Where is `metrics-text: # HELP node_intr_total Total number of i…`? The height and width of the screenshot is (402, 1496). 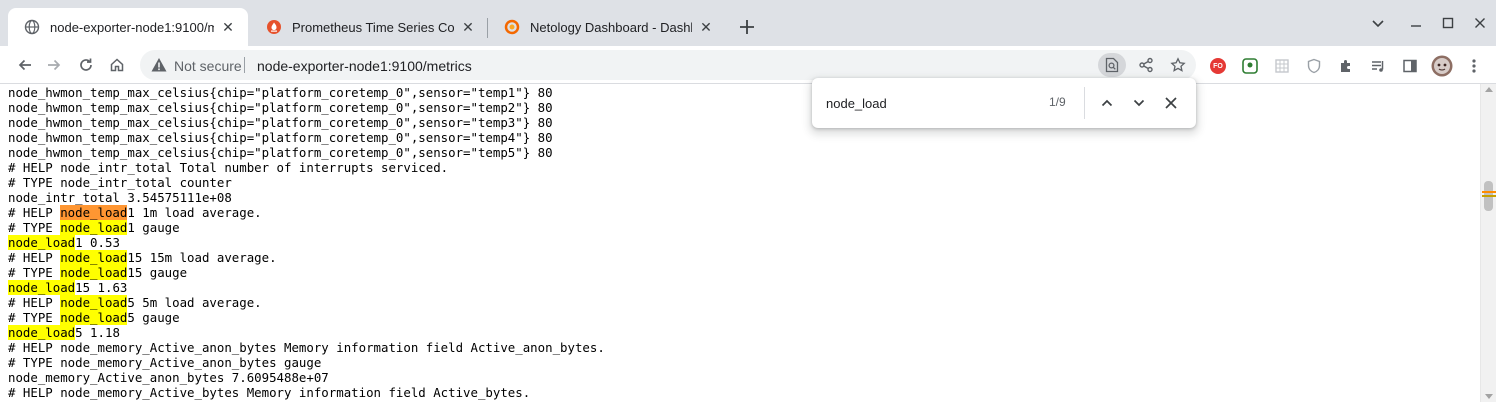
metrics-text: # HELP node_intr_total Total number of i… is located at coordinates (228, 167).